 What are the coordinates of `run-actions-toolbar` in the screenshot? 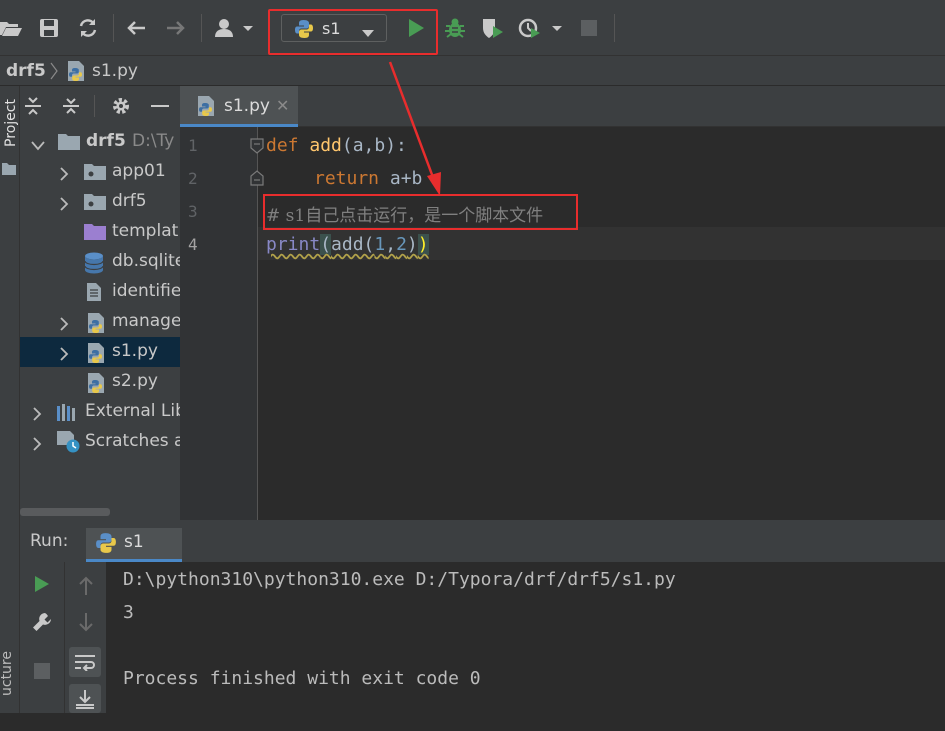 It's located at (42, 637).